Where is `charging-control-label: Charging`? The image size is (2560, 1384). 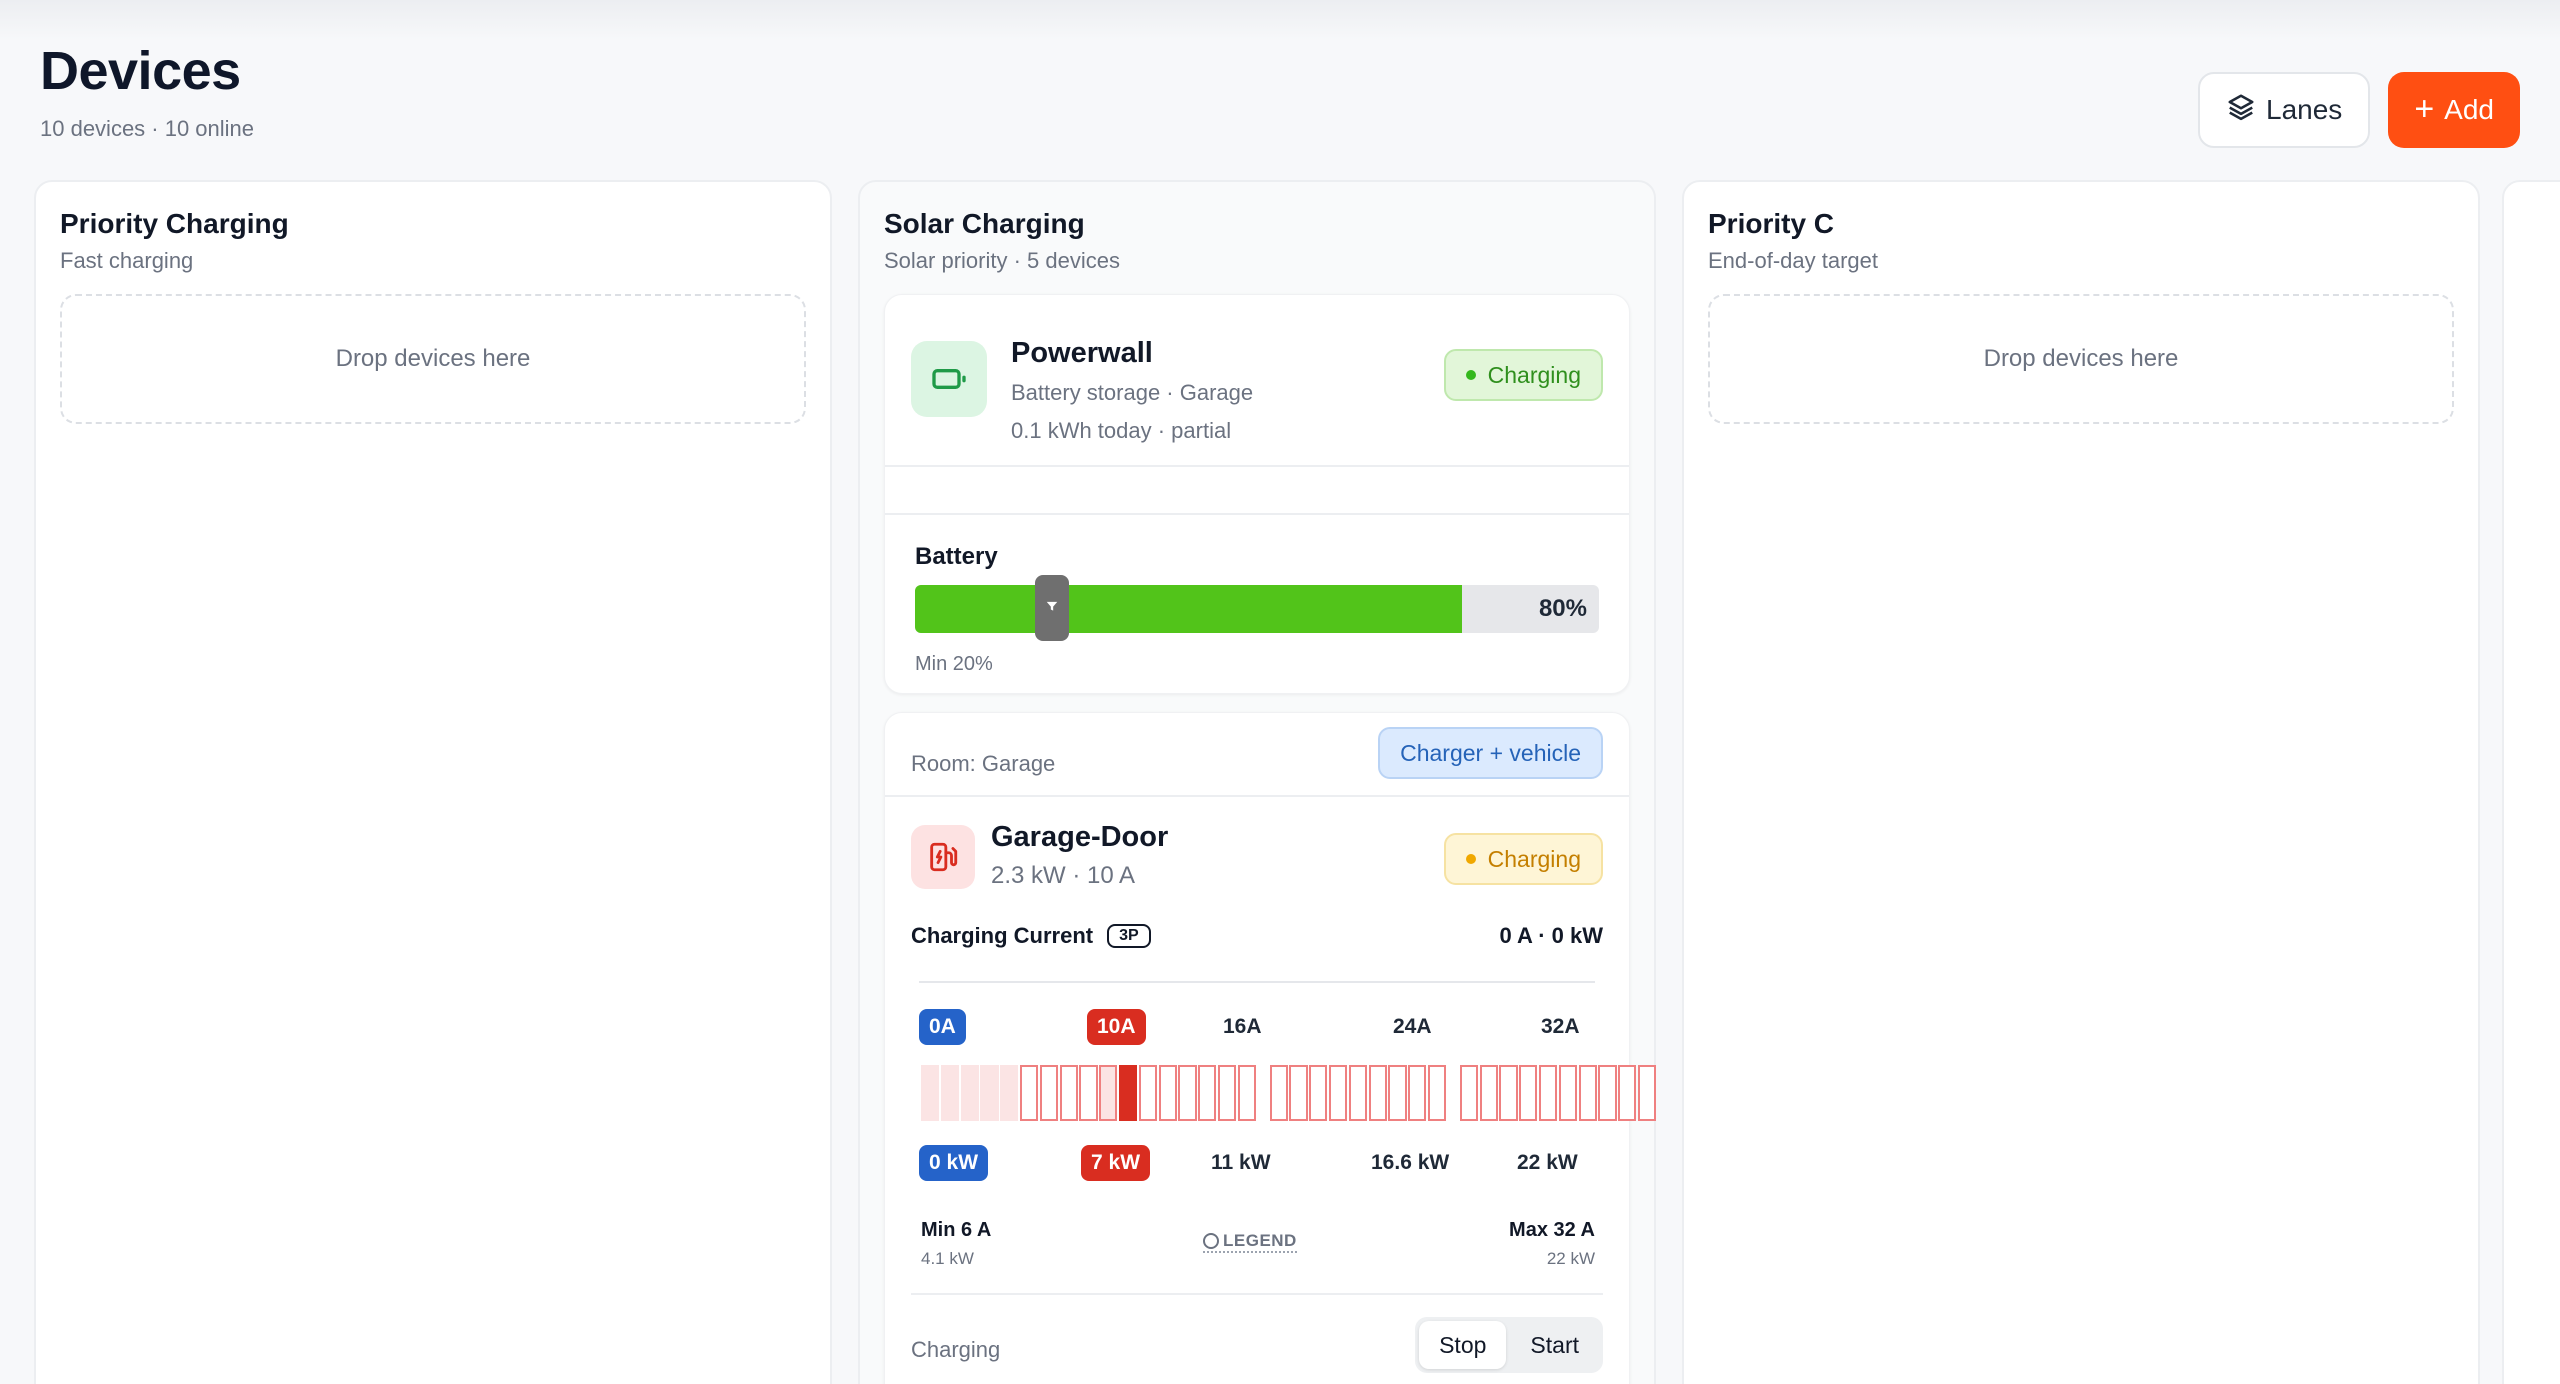 charging-control-label: Charging is located at coordinates (956, 1349).